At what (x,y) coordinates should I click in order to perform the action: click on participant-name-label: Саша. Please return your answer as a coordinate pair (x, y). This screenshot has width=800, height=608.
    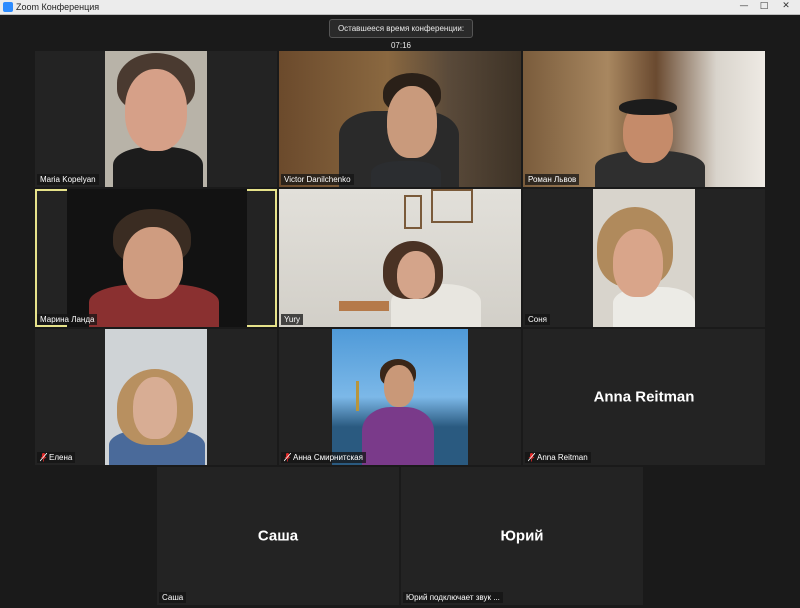
    Looking at the image, I should click on (173, 597).